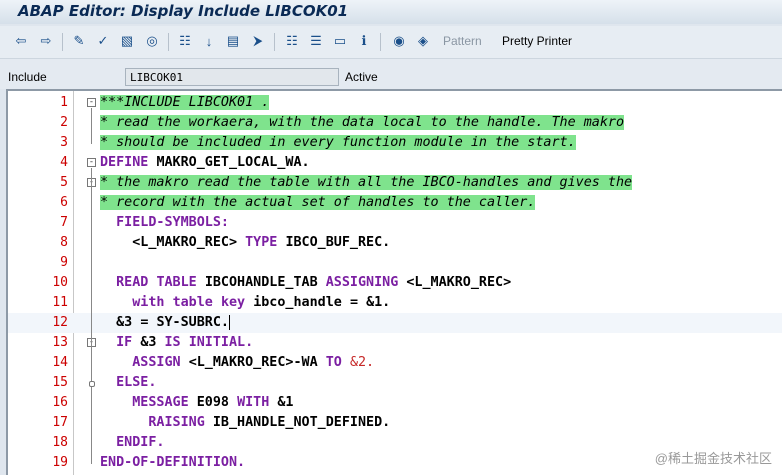 This screenshot has width=782, height=475. I want to click on code-line: 1 ***INCLUDE LIBCOK01 .-, so click(395, 103).